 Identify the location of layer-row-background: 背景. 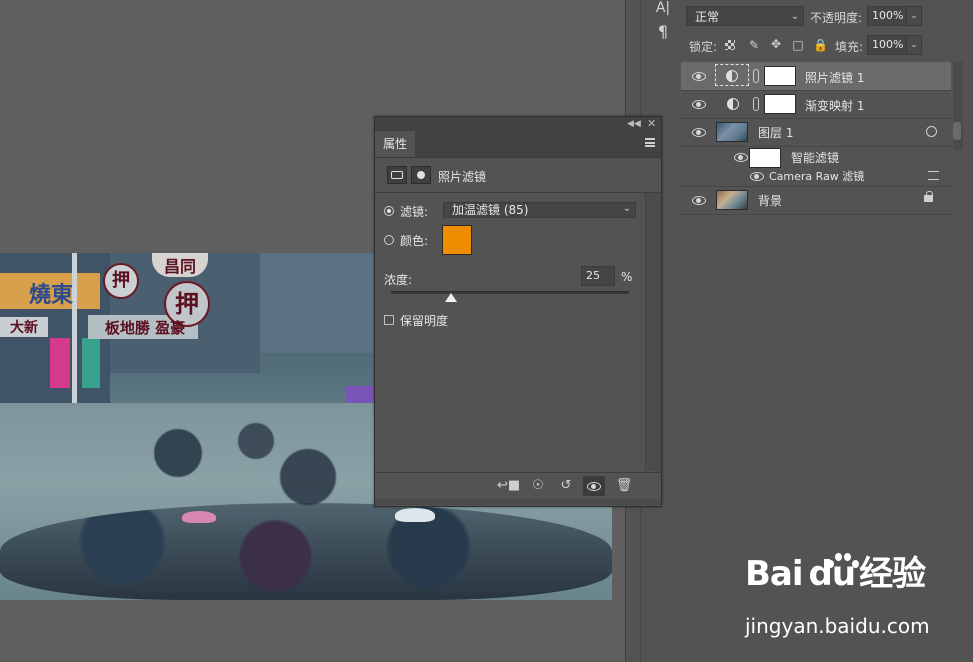
(816, 200).